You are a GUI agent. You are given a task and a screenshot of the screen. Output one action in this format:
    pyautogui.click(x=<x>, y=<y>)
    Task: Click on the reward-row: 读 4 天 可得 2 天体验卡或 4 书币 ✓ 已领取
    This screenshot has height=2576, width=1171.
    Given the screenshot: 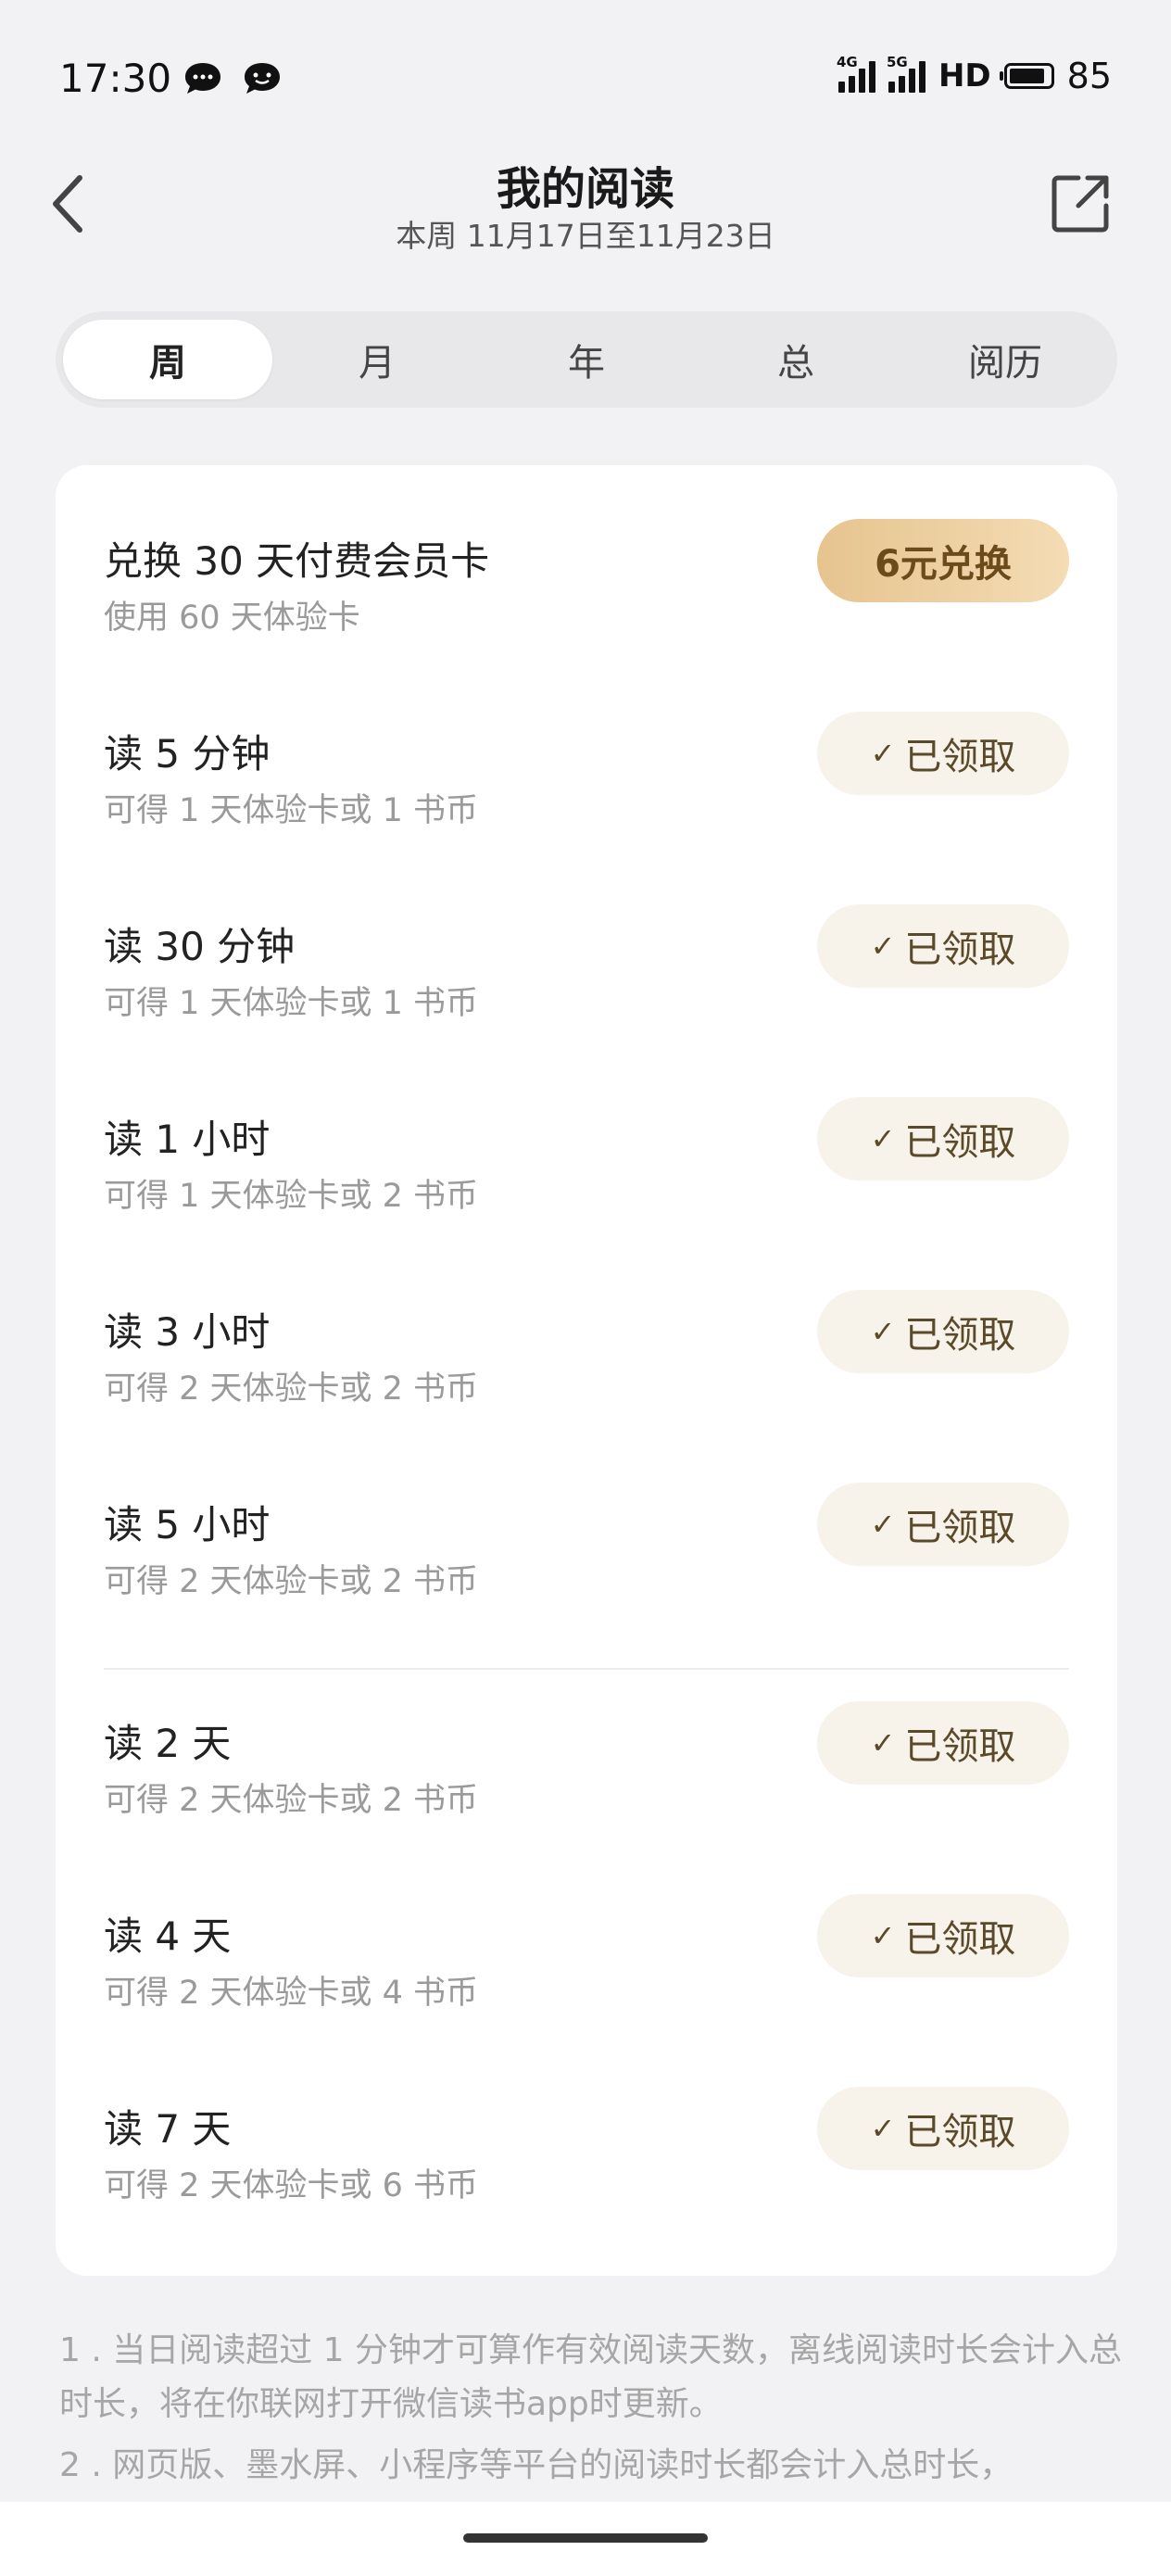 What is the action you would take?
    pyautogui.click(x=587, y=1983)
    